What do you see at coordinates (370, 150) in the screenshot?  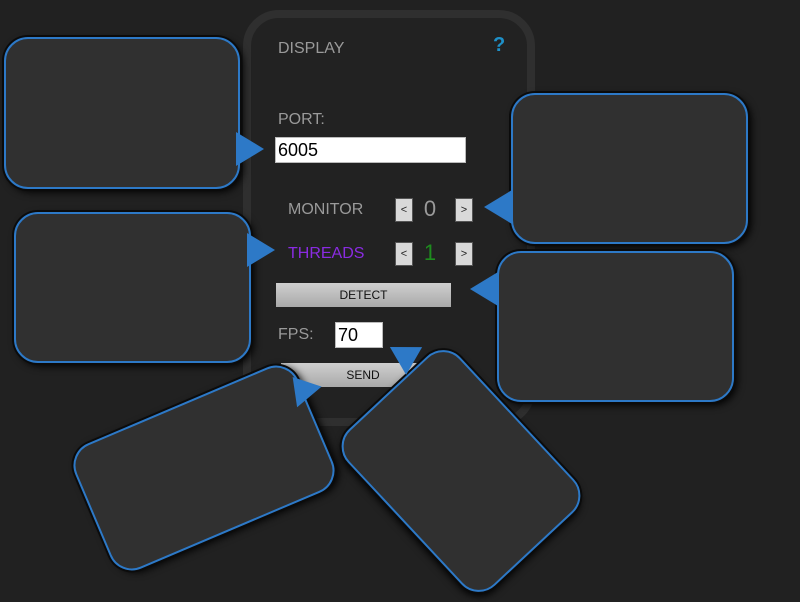 I see `port-input` at bounding box center [370, 150].